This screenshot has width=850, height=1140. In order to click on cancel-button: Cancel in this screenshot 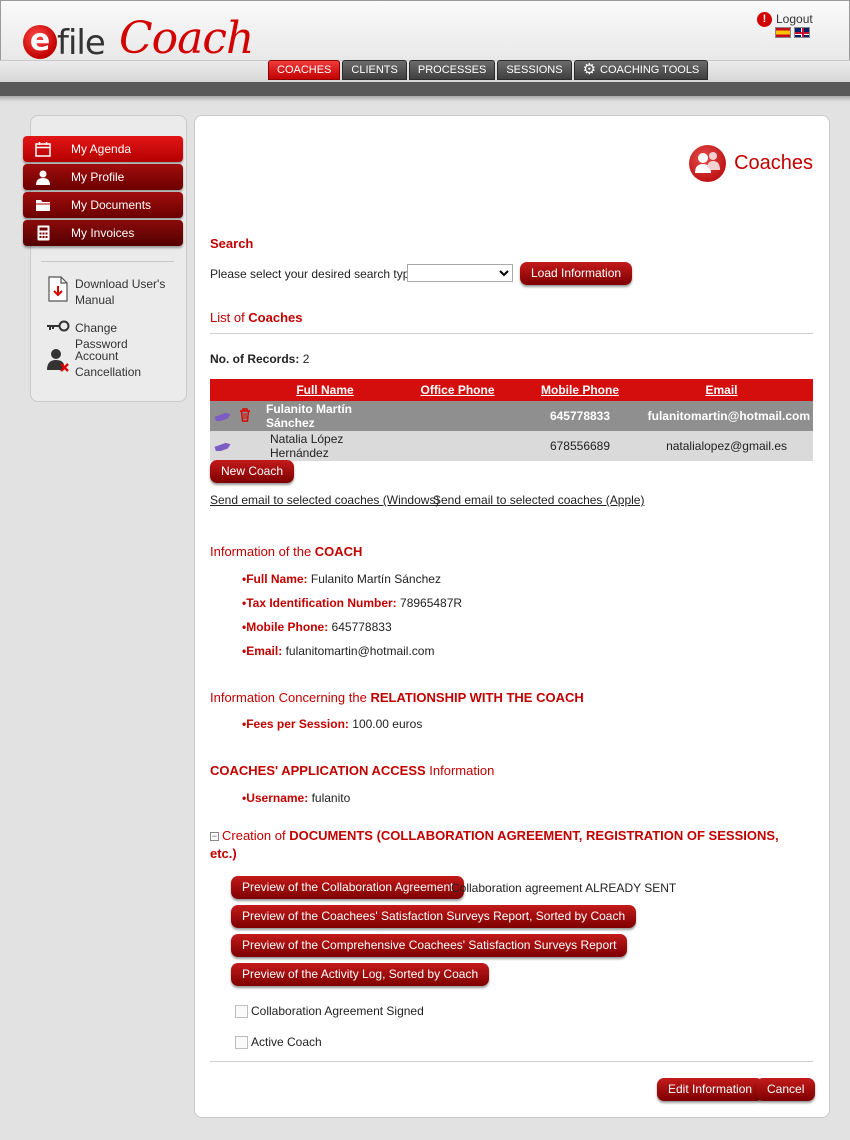, I will do `click(786, 1089)`.